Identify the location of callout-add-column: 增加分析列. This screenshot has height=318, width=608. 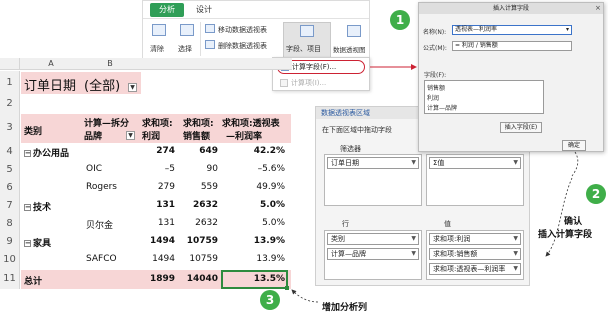
(345, 308).